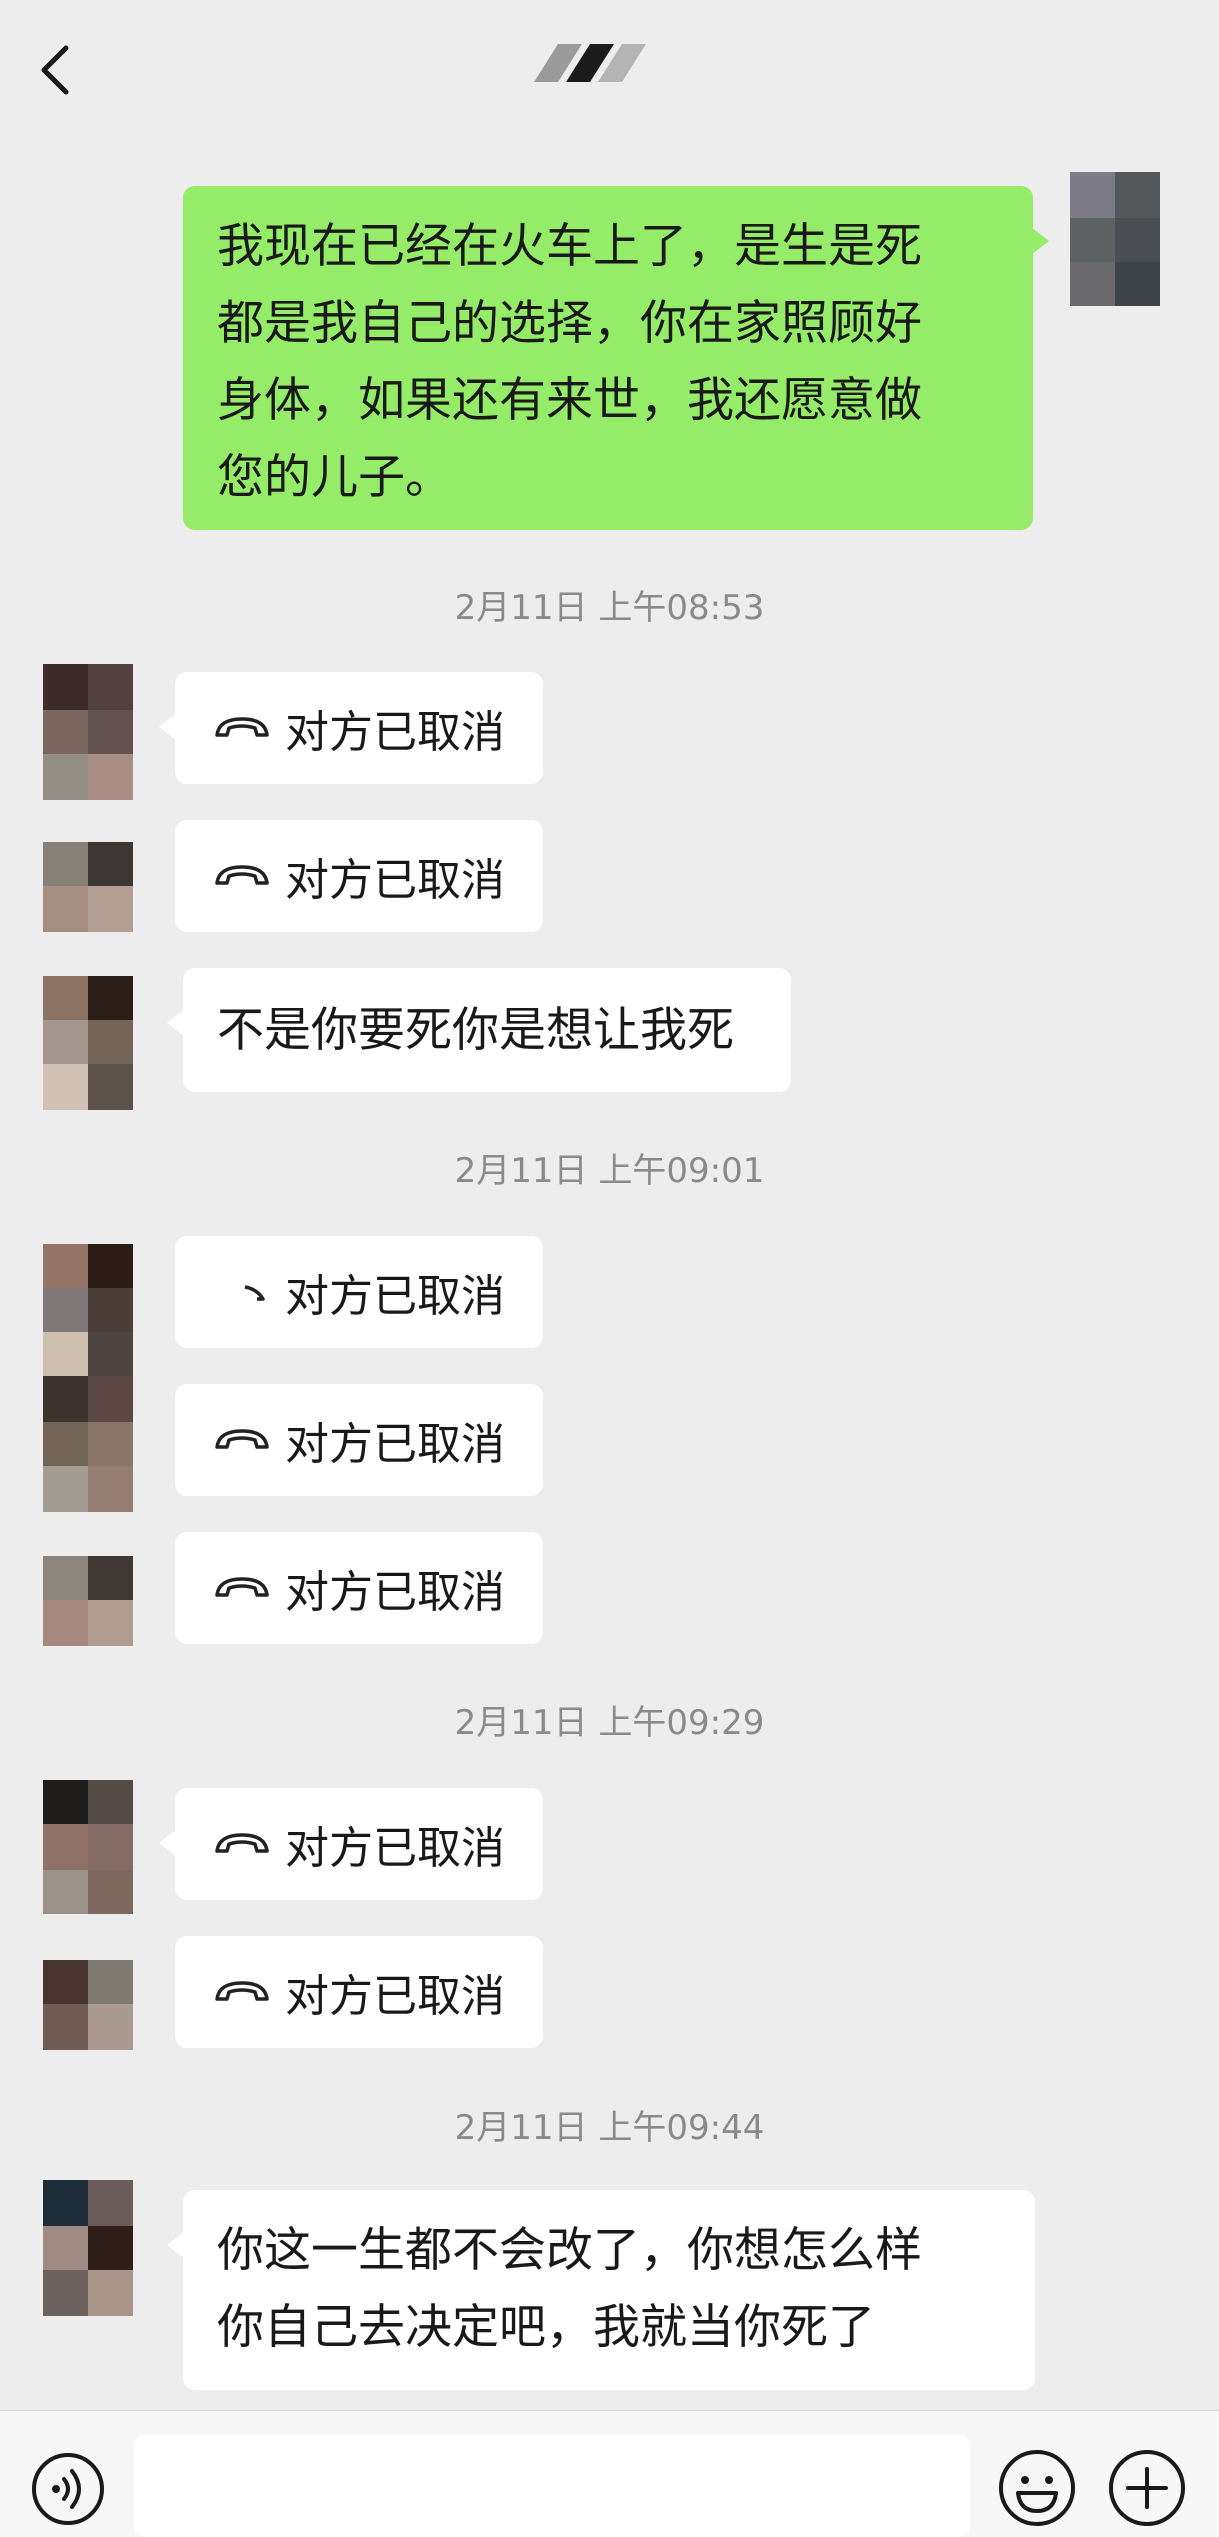 The width and height of the screenshot is (1219, 2537). I want to click on own-avatar, so click(1115, 239).